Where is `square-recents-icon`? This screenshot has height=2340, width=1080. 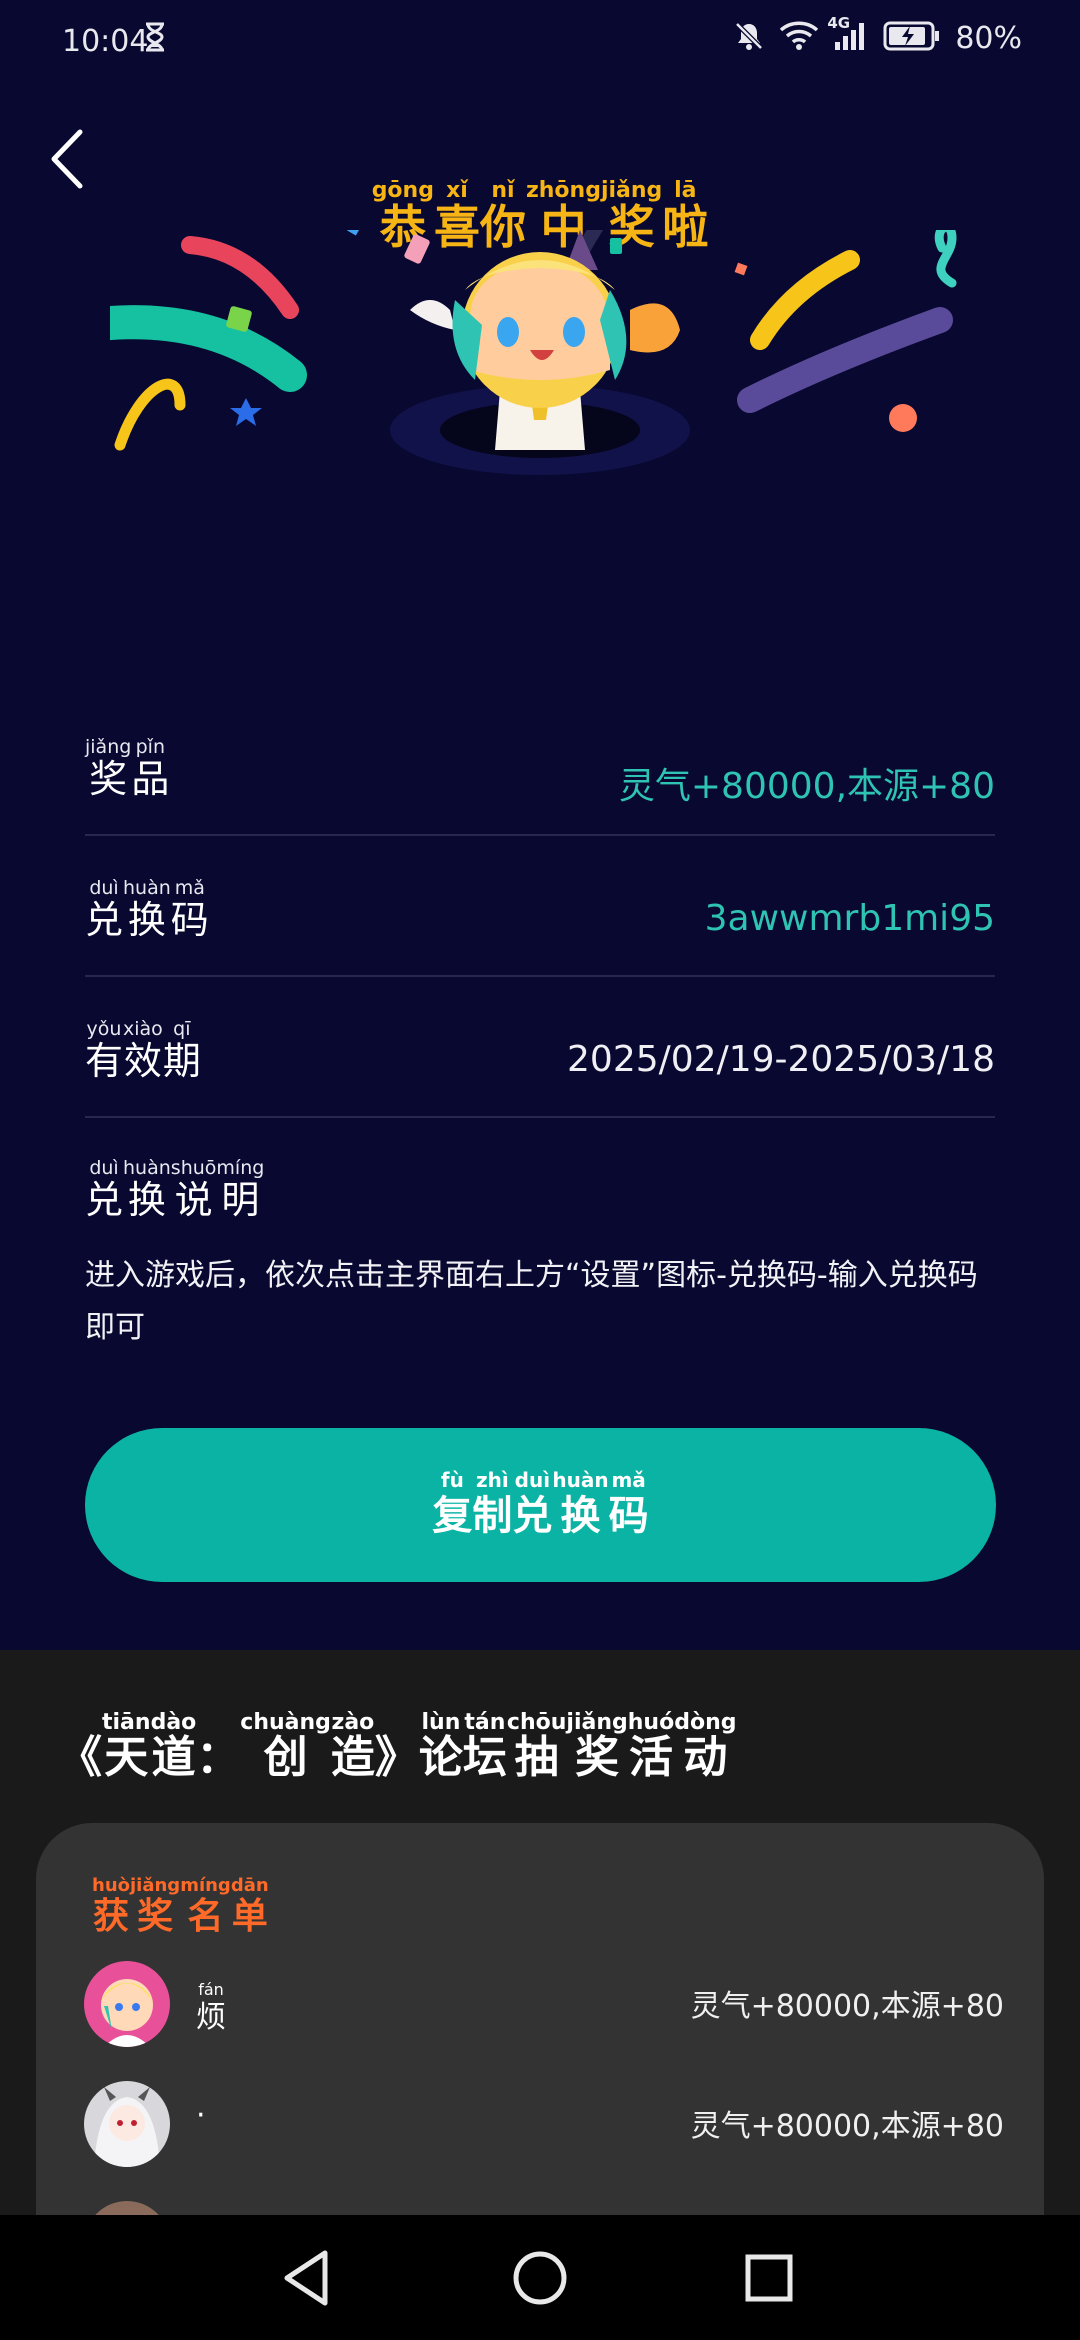
square-recents-icon is located at coordinates (769, 2278).